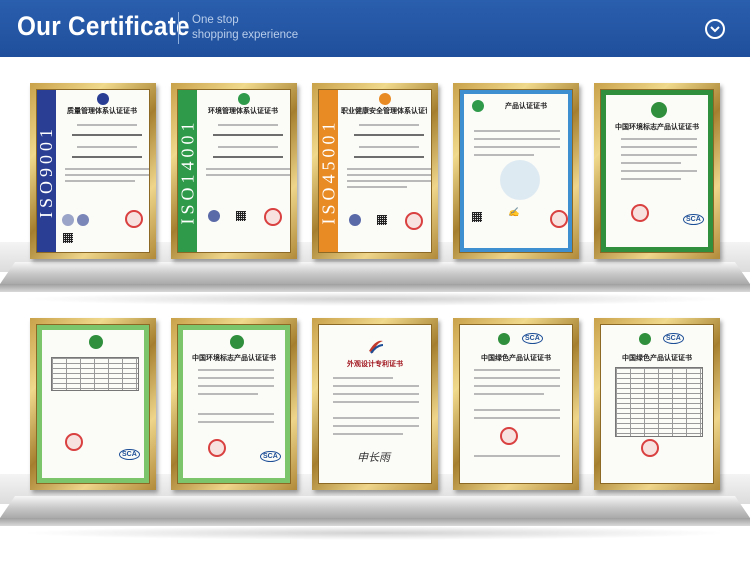 The height and width of the screenshot is (572, 750). What do you see at coordinates (520, 180) in the screenshot?
I see `watermark-icon` at bounding box center [520, 180].